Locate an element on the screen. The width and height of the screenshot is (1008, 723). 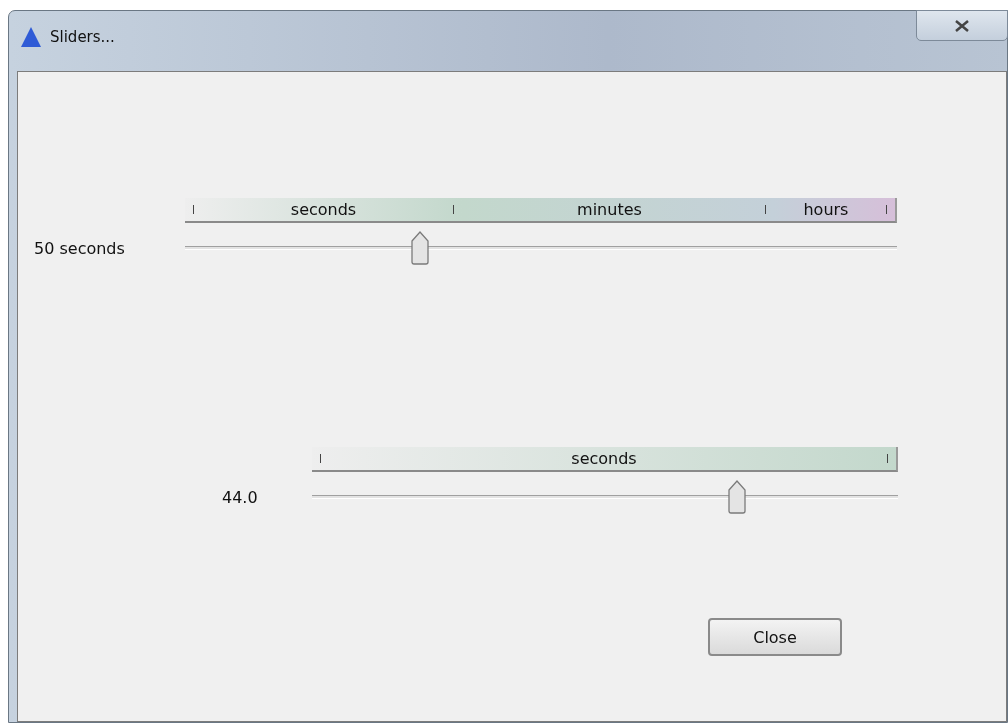
scale-label: minutes is located at coordinates (609, 209).